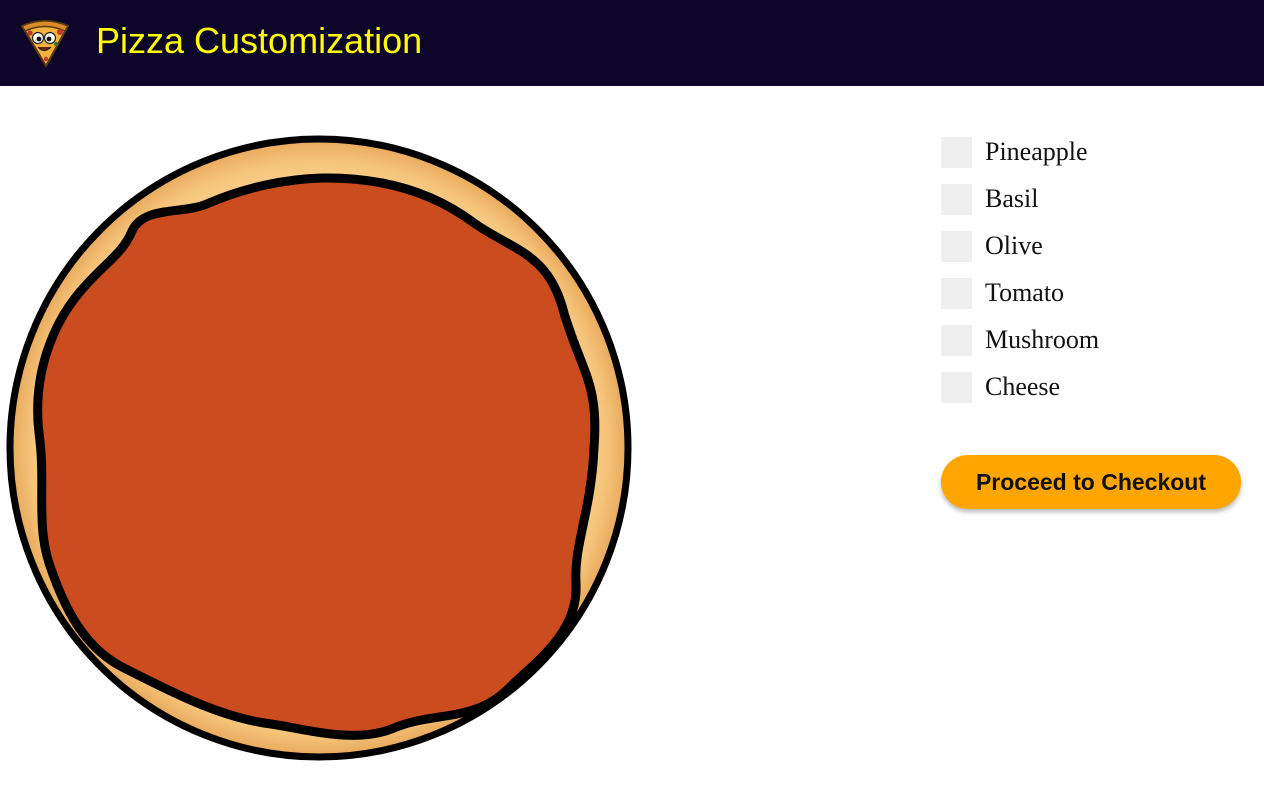 Image resolution: width=1264 pixels, height=792 pixels. Describe the element at coordinates (956, 340) in the screenshot. I see `mushroom-checkbox` at that location.